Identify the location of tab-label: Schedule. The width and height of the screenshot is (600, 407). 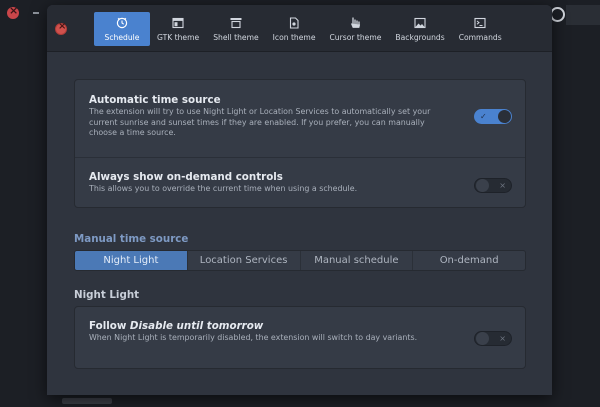
(122, 37).